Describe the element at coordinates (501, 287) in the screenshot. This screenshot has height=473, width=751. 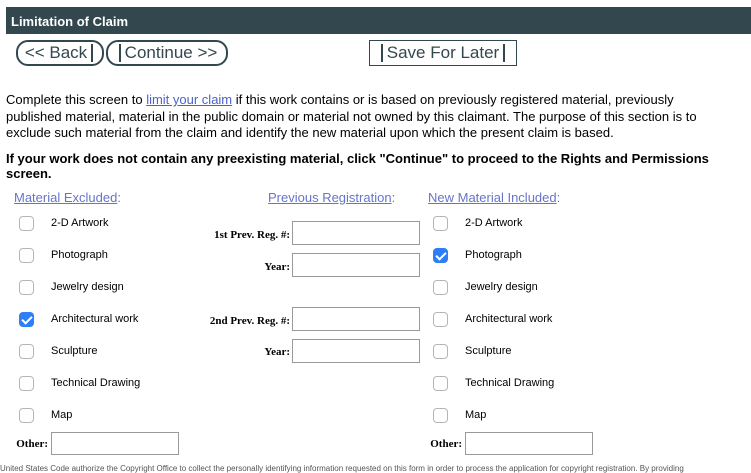
I see `new-jewelry-design-label: Jewelry design` at that location.